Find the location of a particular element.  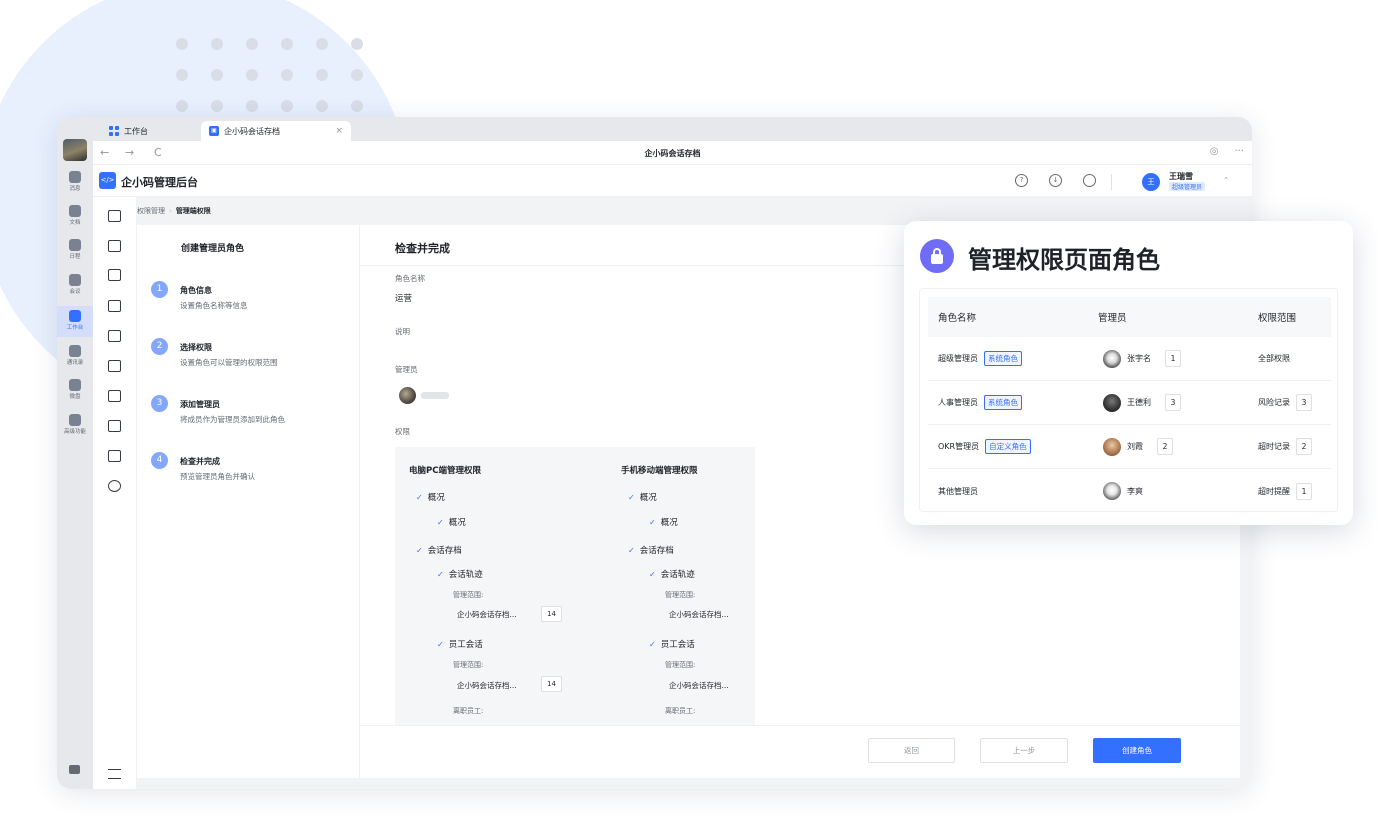

role-name: 超级管理员 is located at coordinates (958, 358).